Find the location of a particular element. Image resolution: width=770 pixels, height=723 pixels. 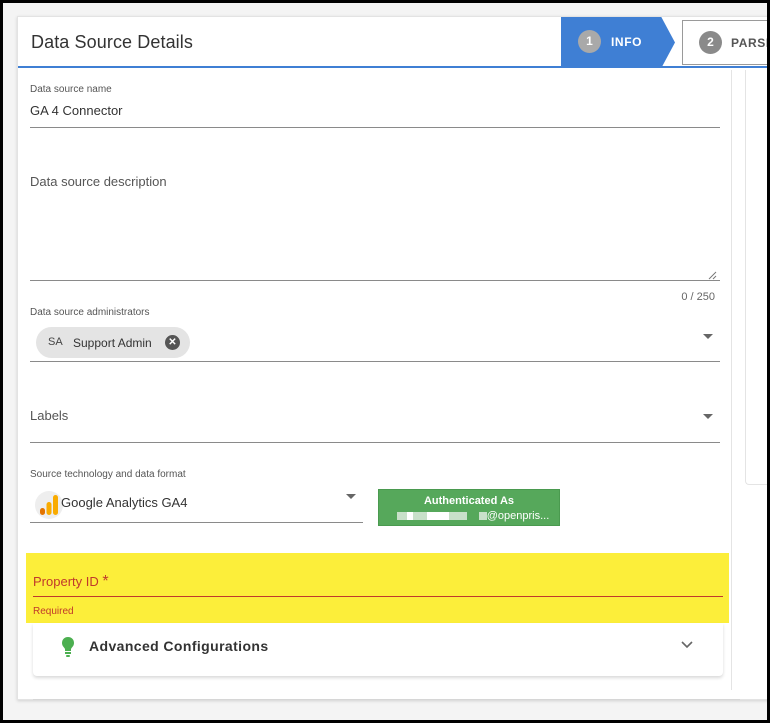

auth-title: Authenticated As is located at coordinates (469, 501).